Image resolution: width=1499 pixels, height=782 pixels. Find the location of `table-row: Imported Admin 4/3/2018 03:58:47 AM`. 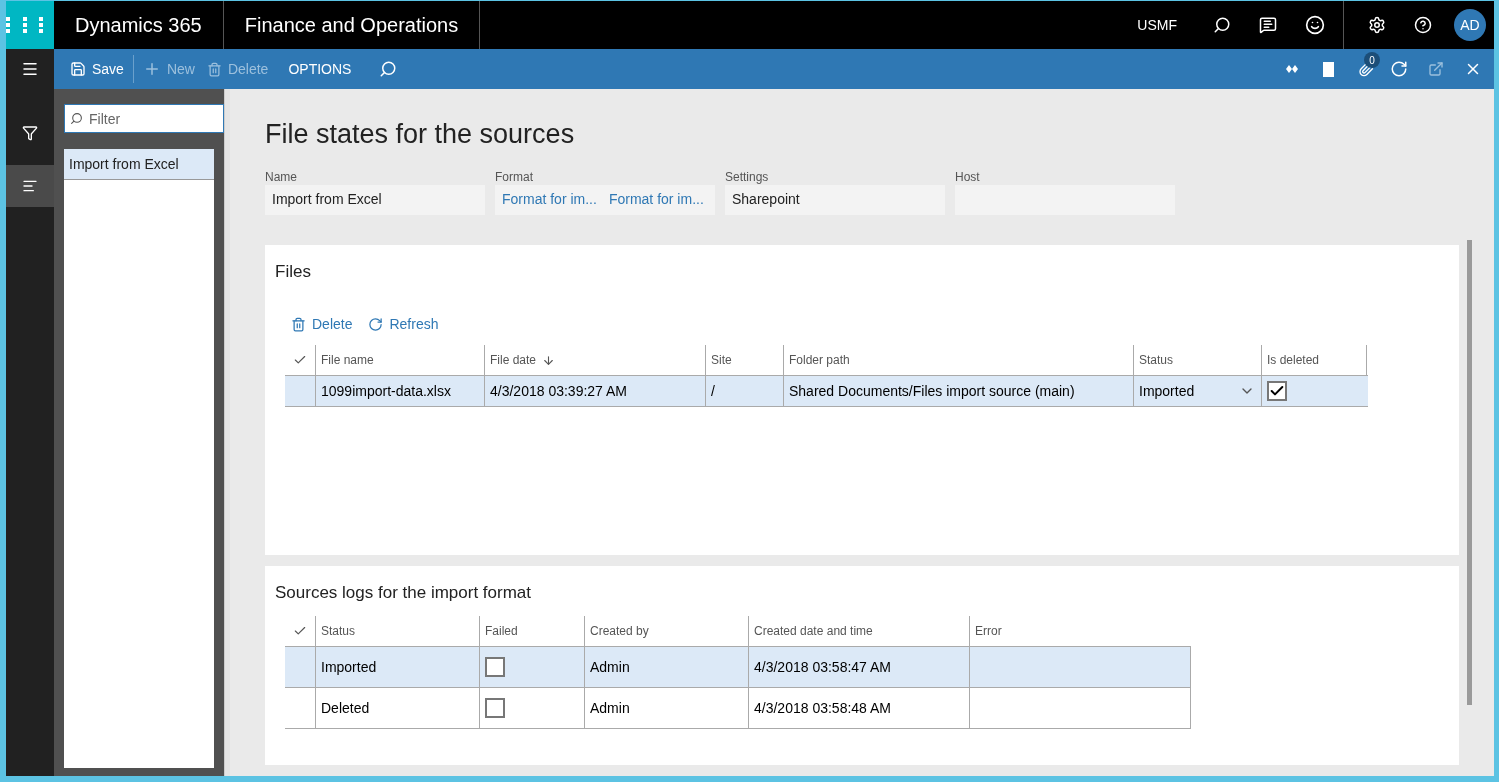

table-row: Imported Admin 4/3/2018 03:58:47 AM is located at coordinates (738, 667).